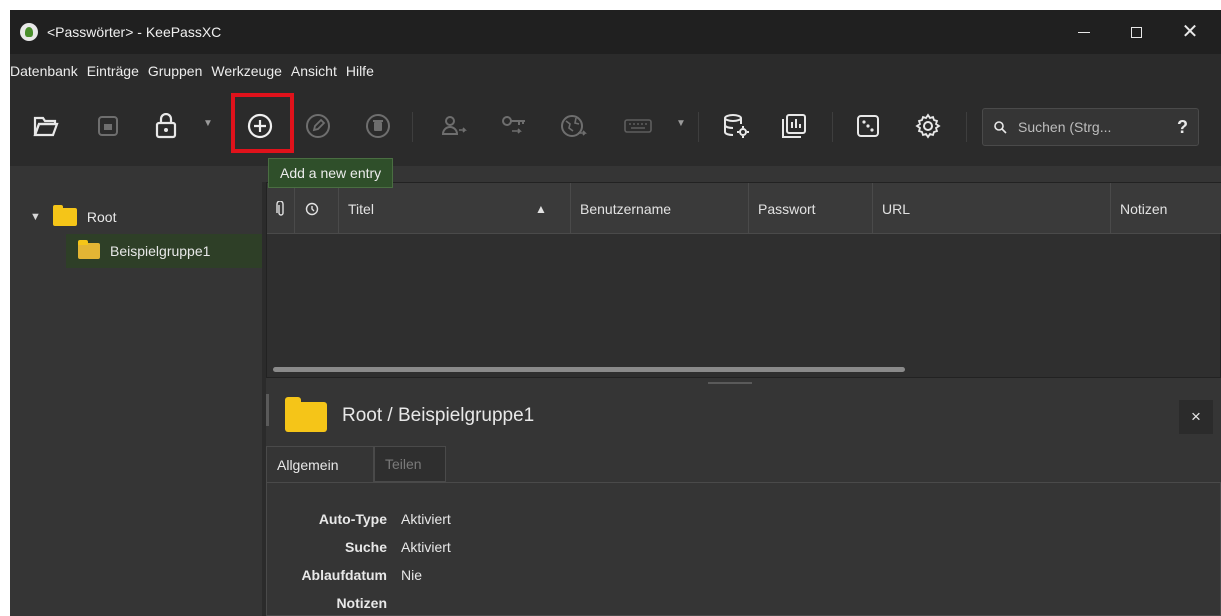 The image size is (1221, 616). I want to click on tooltip-text: Add a new entry, so click(331, 173).